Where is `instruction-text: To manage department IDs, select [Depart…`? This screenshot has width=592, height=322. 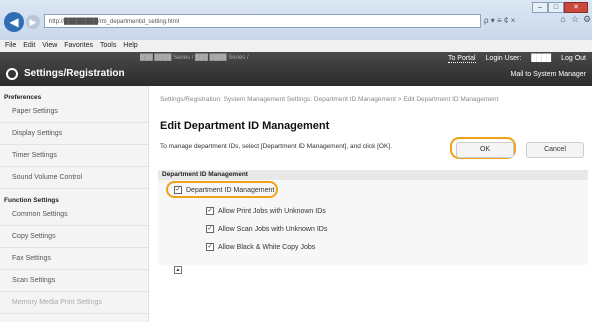
instruction-text: To manage department IDs, select [Depart… is located at coordinates (276, 146).